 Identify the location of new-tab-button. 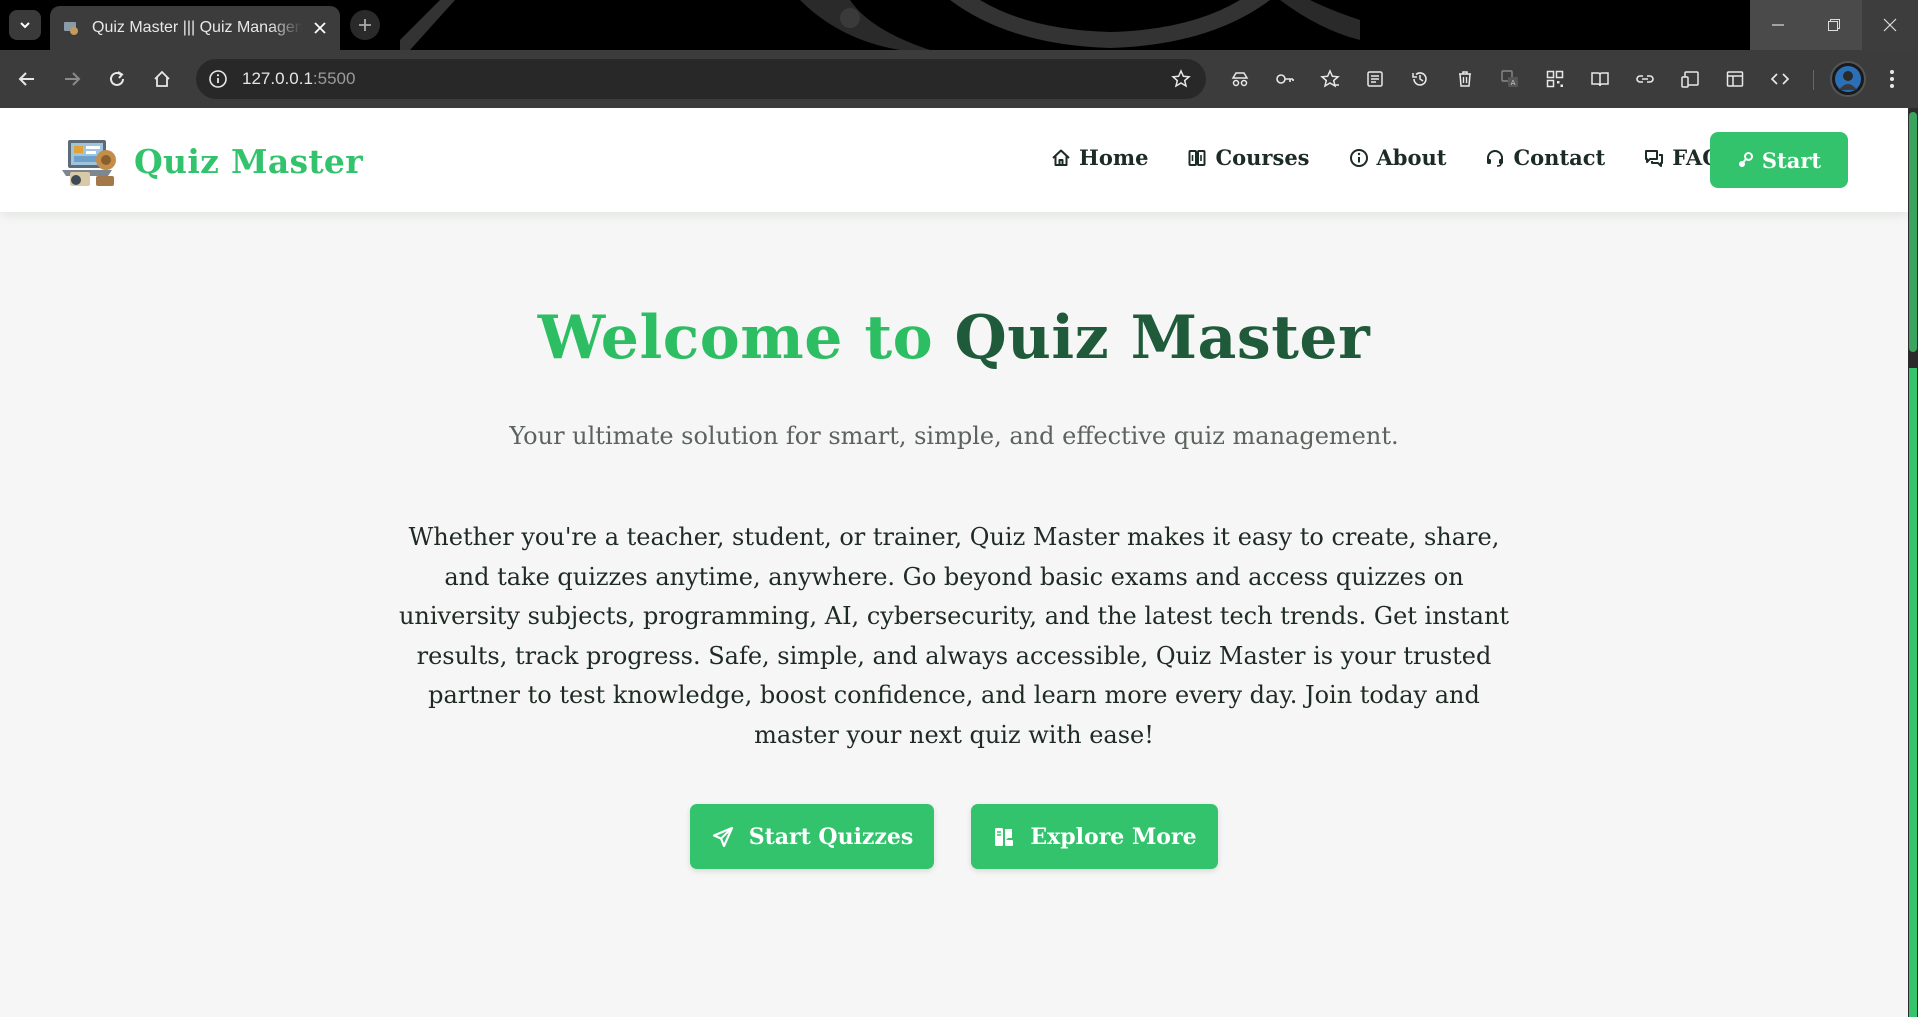
(365, 25).